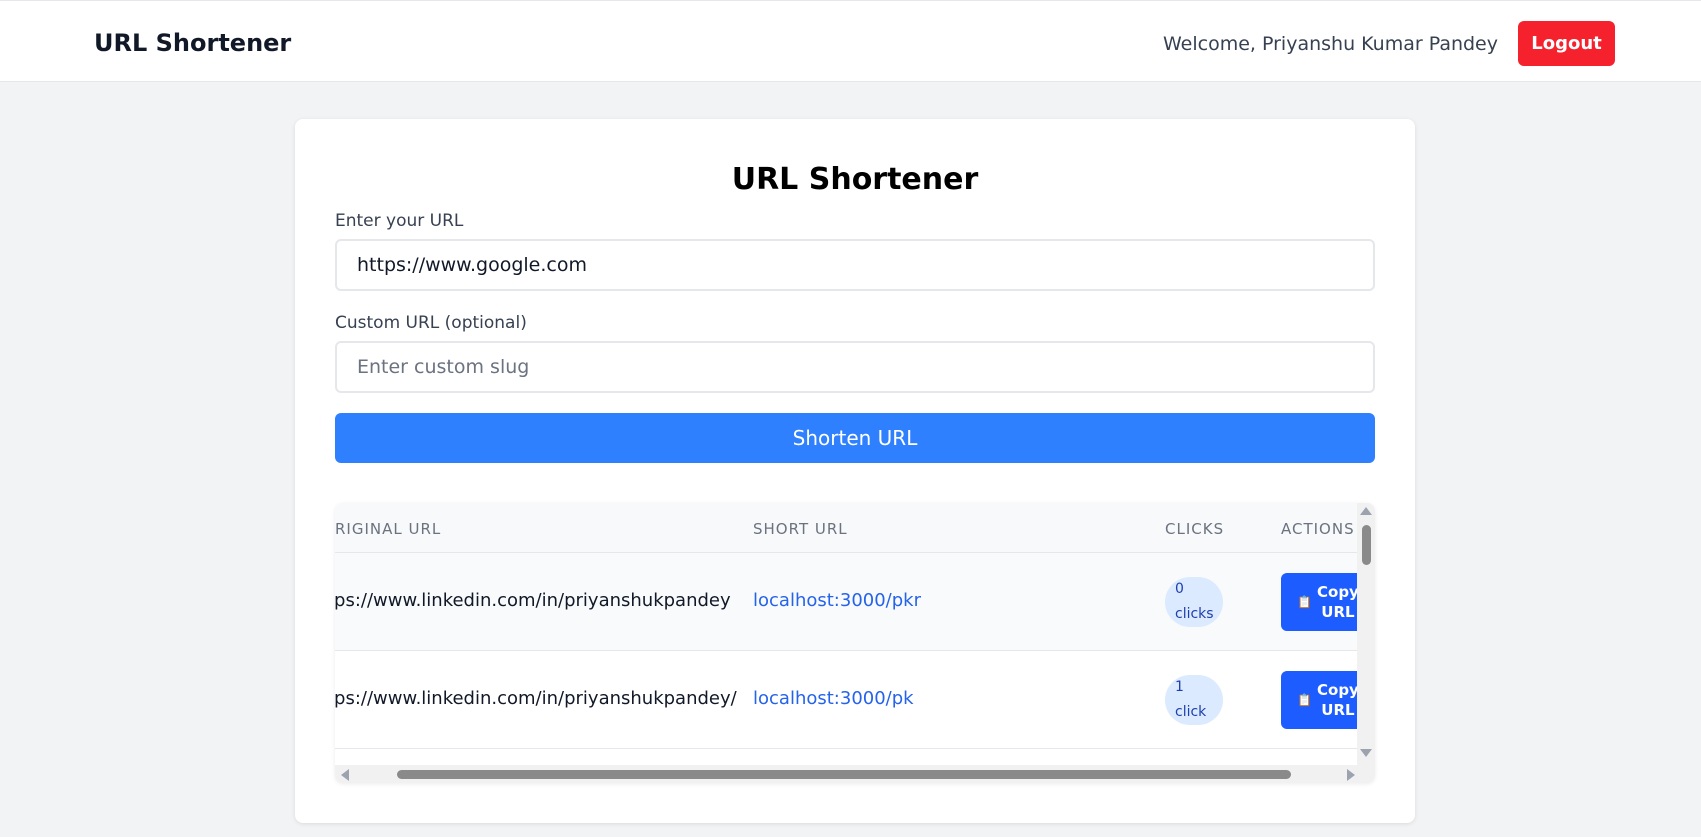  I want to click on clicks-badge: 0 clicks, so click(1194, 602).